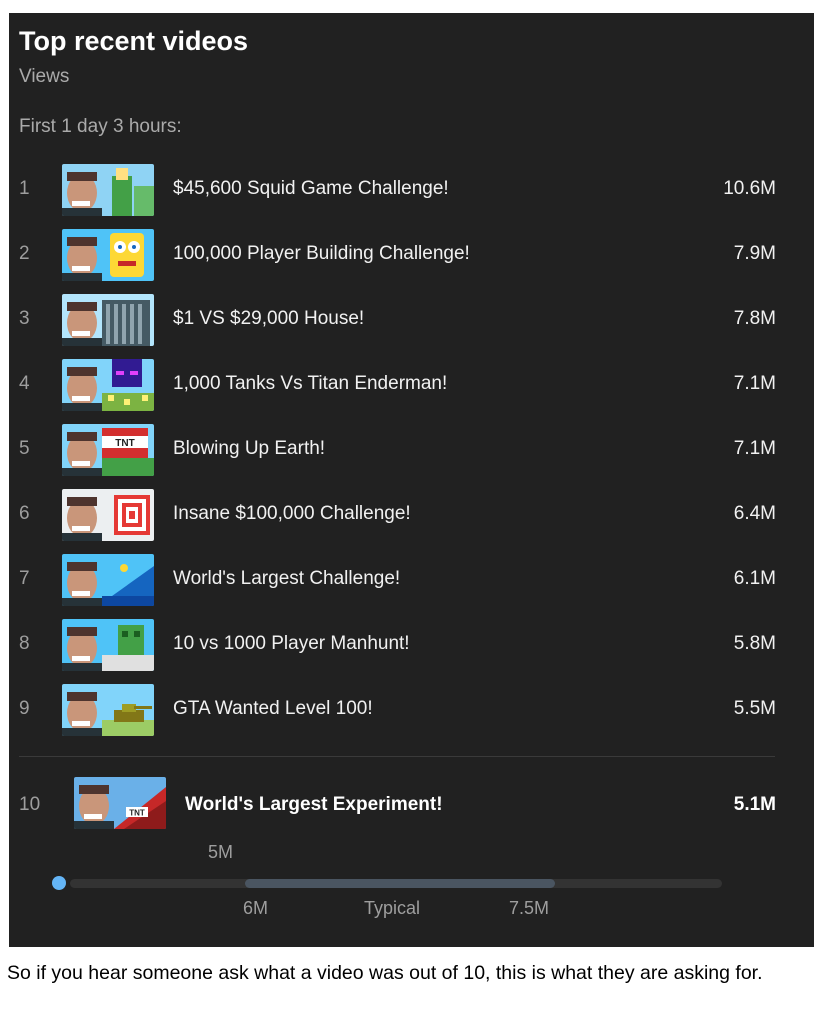 This screenshot has width=840, height=1024. Describe the element at coordinates (411, 579) in the screenshot. I see `video-row: 7 World's Largest Challenge! 6.1M` at that location.